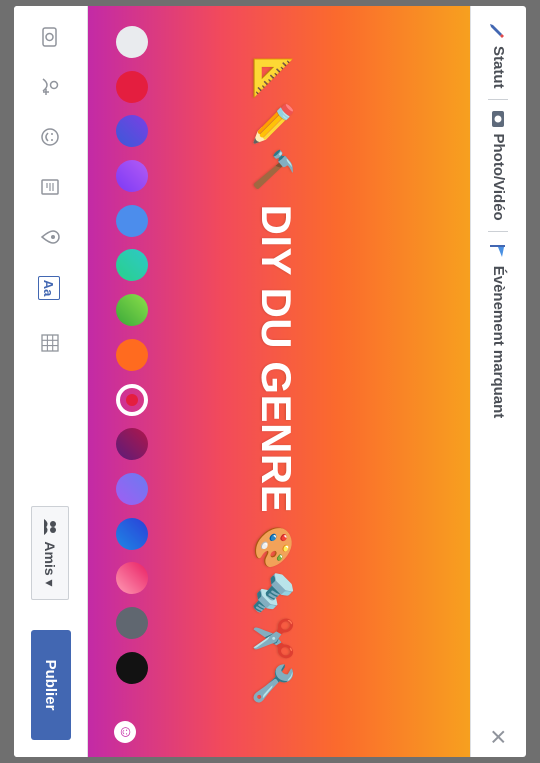 The height and width of the screenshot is (763, 540). I want to click on friends-icon, so click(50, 527).